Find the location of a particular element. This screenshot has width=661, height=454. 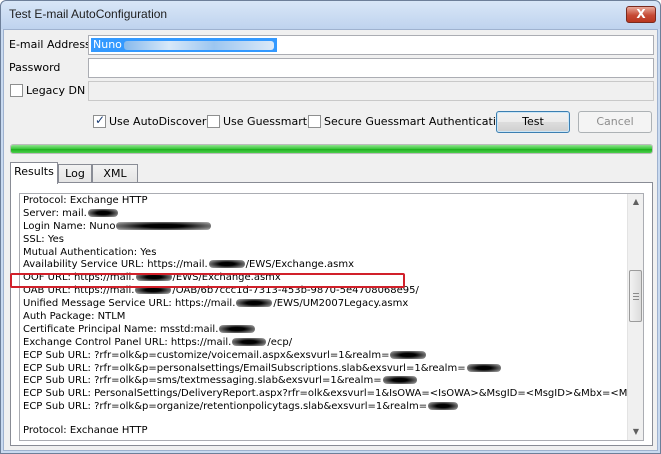

legacy-dn-label: Legacy DN is located at coordinates (56, 90).